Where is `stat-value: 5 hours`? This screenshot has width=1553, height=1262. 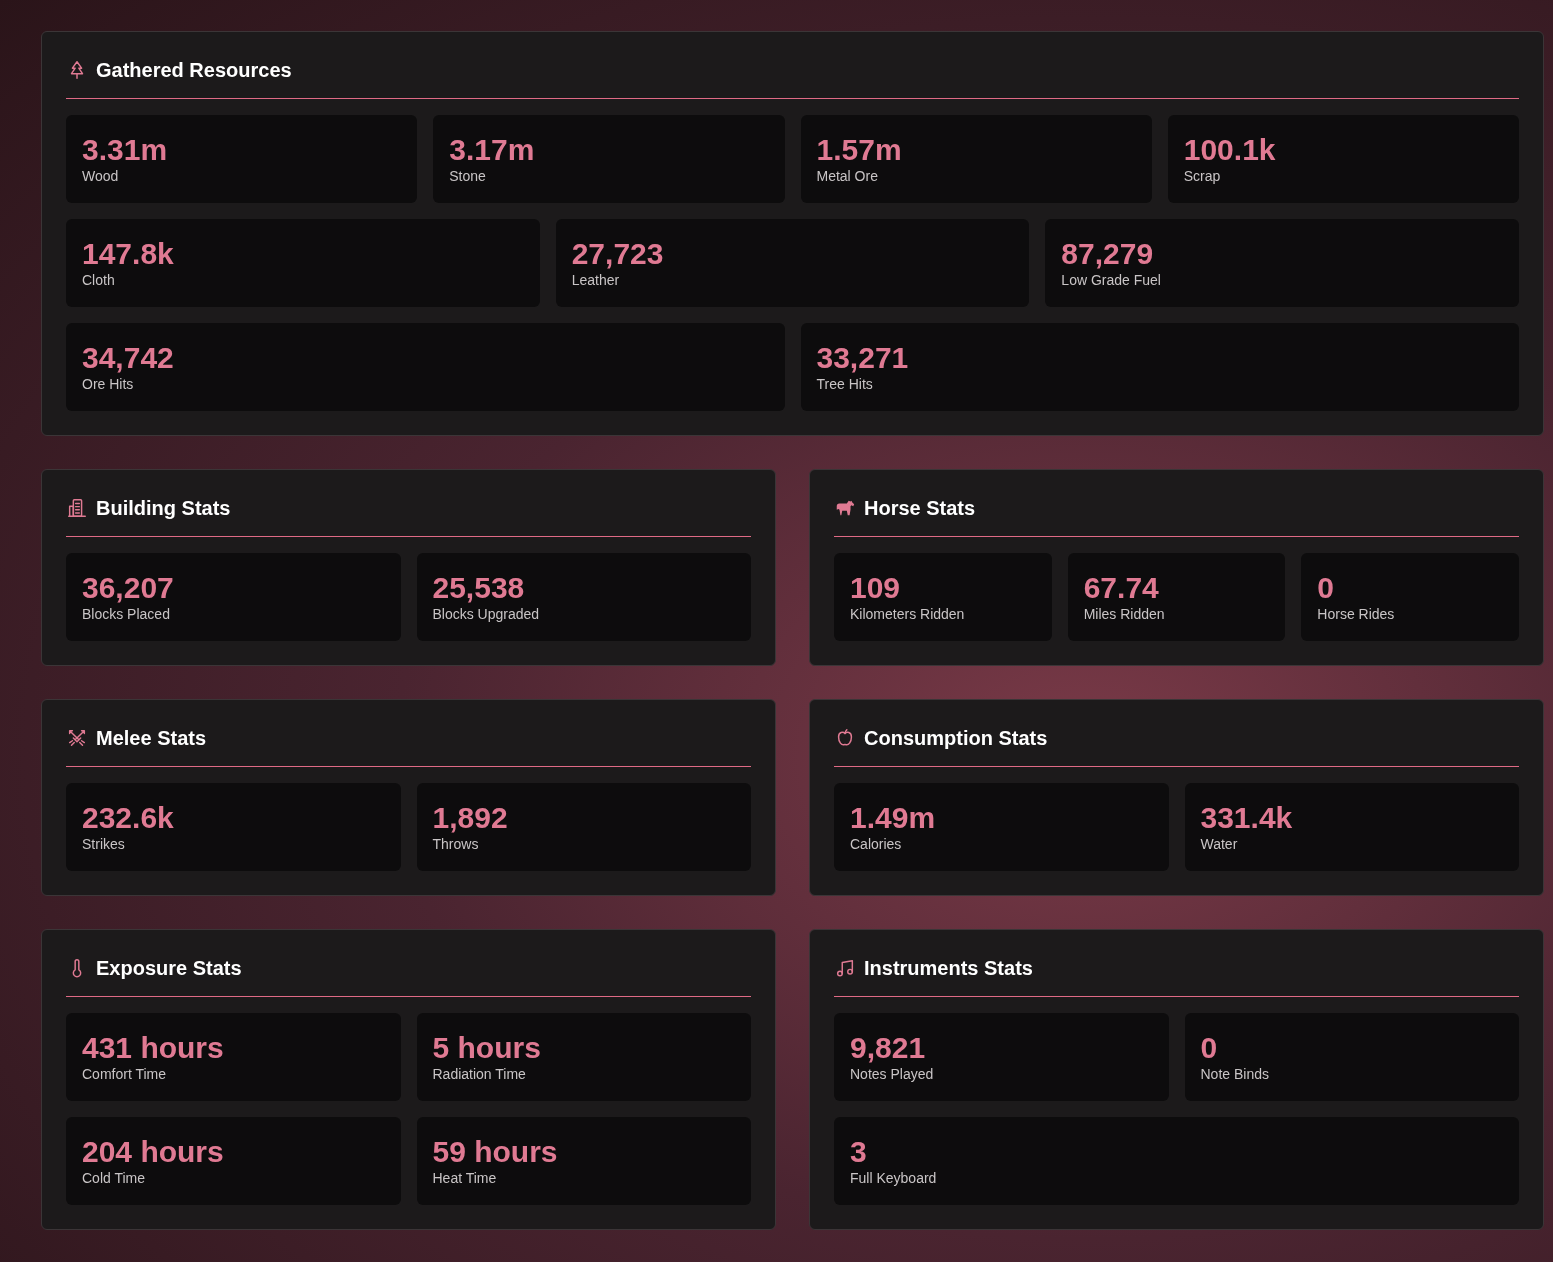 stat-value: 5 hours is located at coordinates (487, 1048).